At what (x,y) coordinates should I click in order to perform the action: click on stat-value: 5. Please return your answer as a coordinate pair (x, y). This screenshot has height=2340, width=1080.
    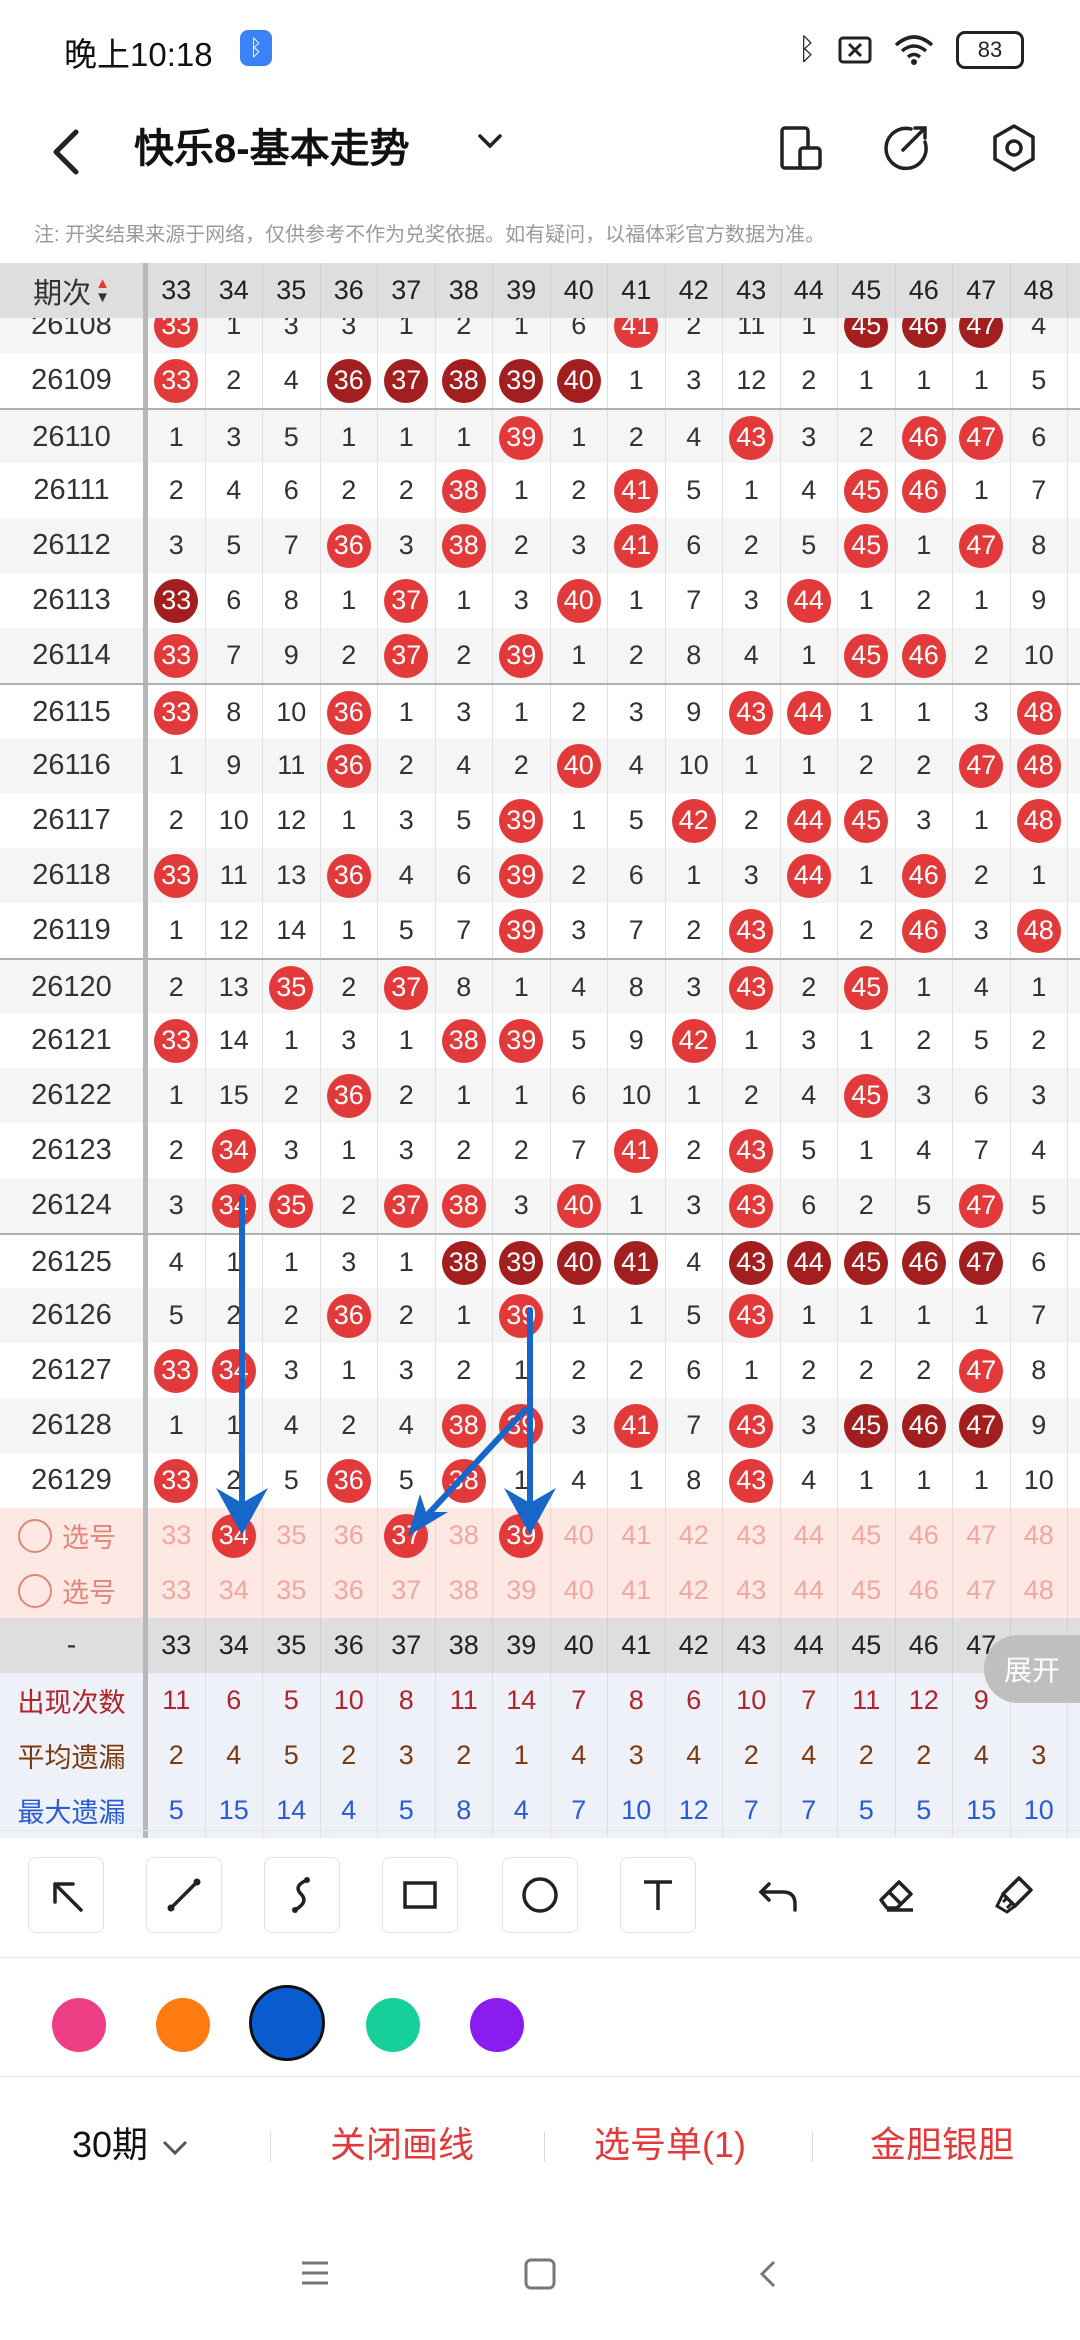
    Looking at the image, I should click on (292, 1700).